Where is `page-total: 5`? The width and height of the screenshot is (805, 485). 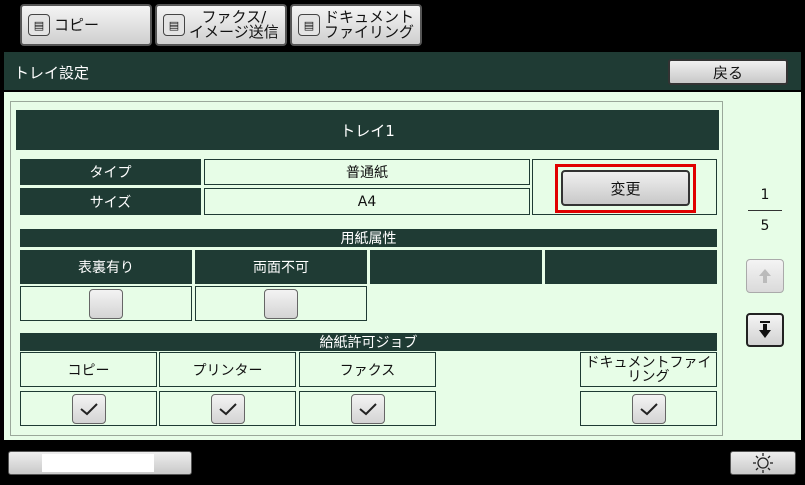
page-total: 5 is located at coordinates (765, 226).